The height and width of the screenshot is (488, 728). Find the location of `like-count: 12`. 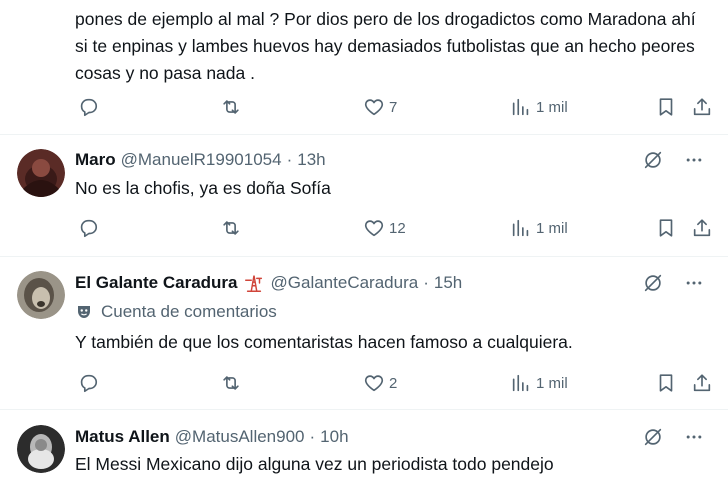

like-count: 12 is located at coordinates (397, 228).